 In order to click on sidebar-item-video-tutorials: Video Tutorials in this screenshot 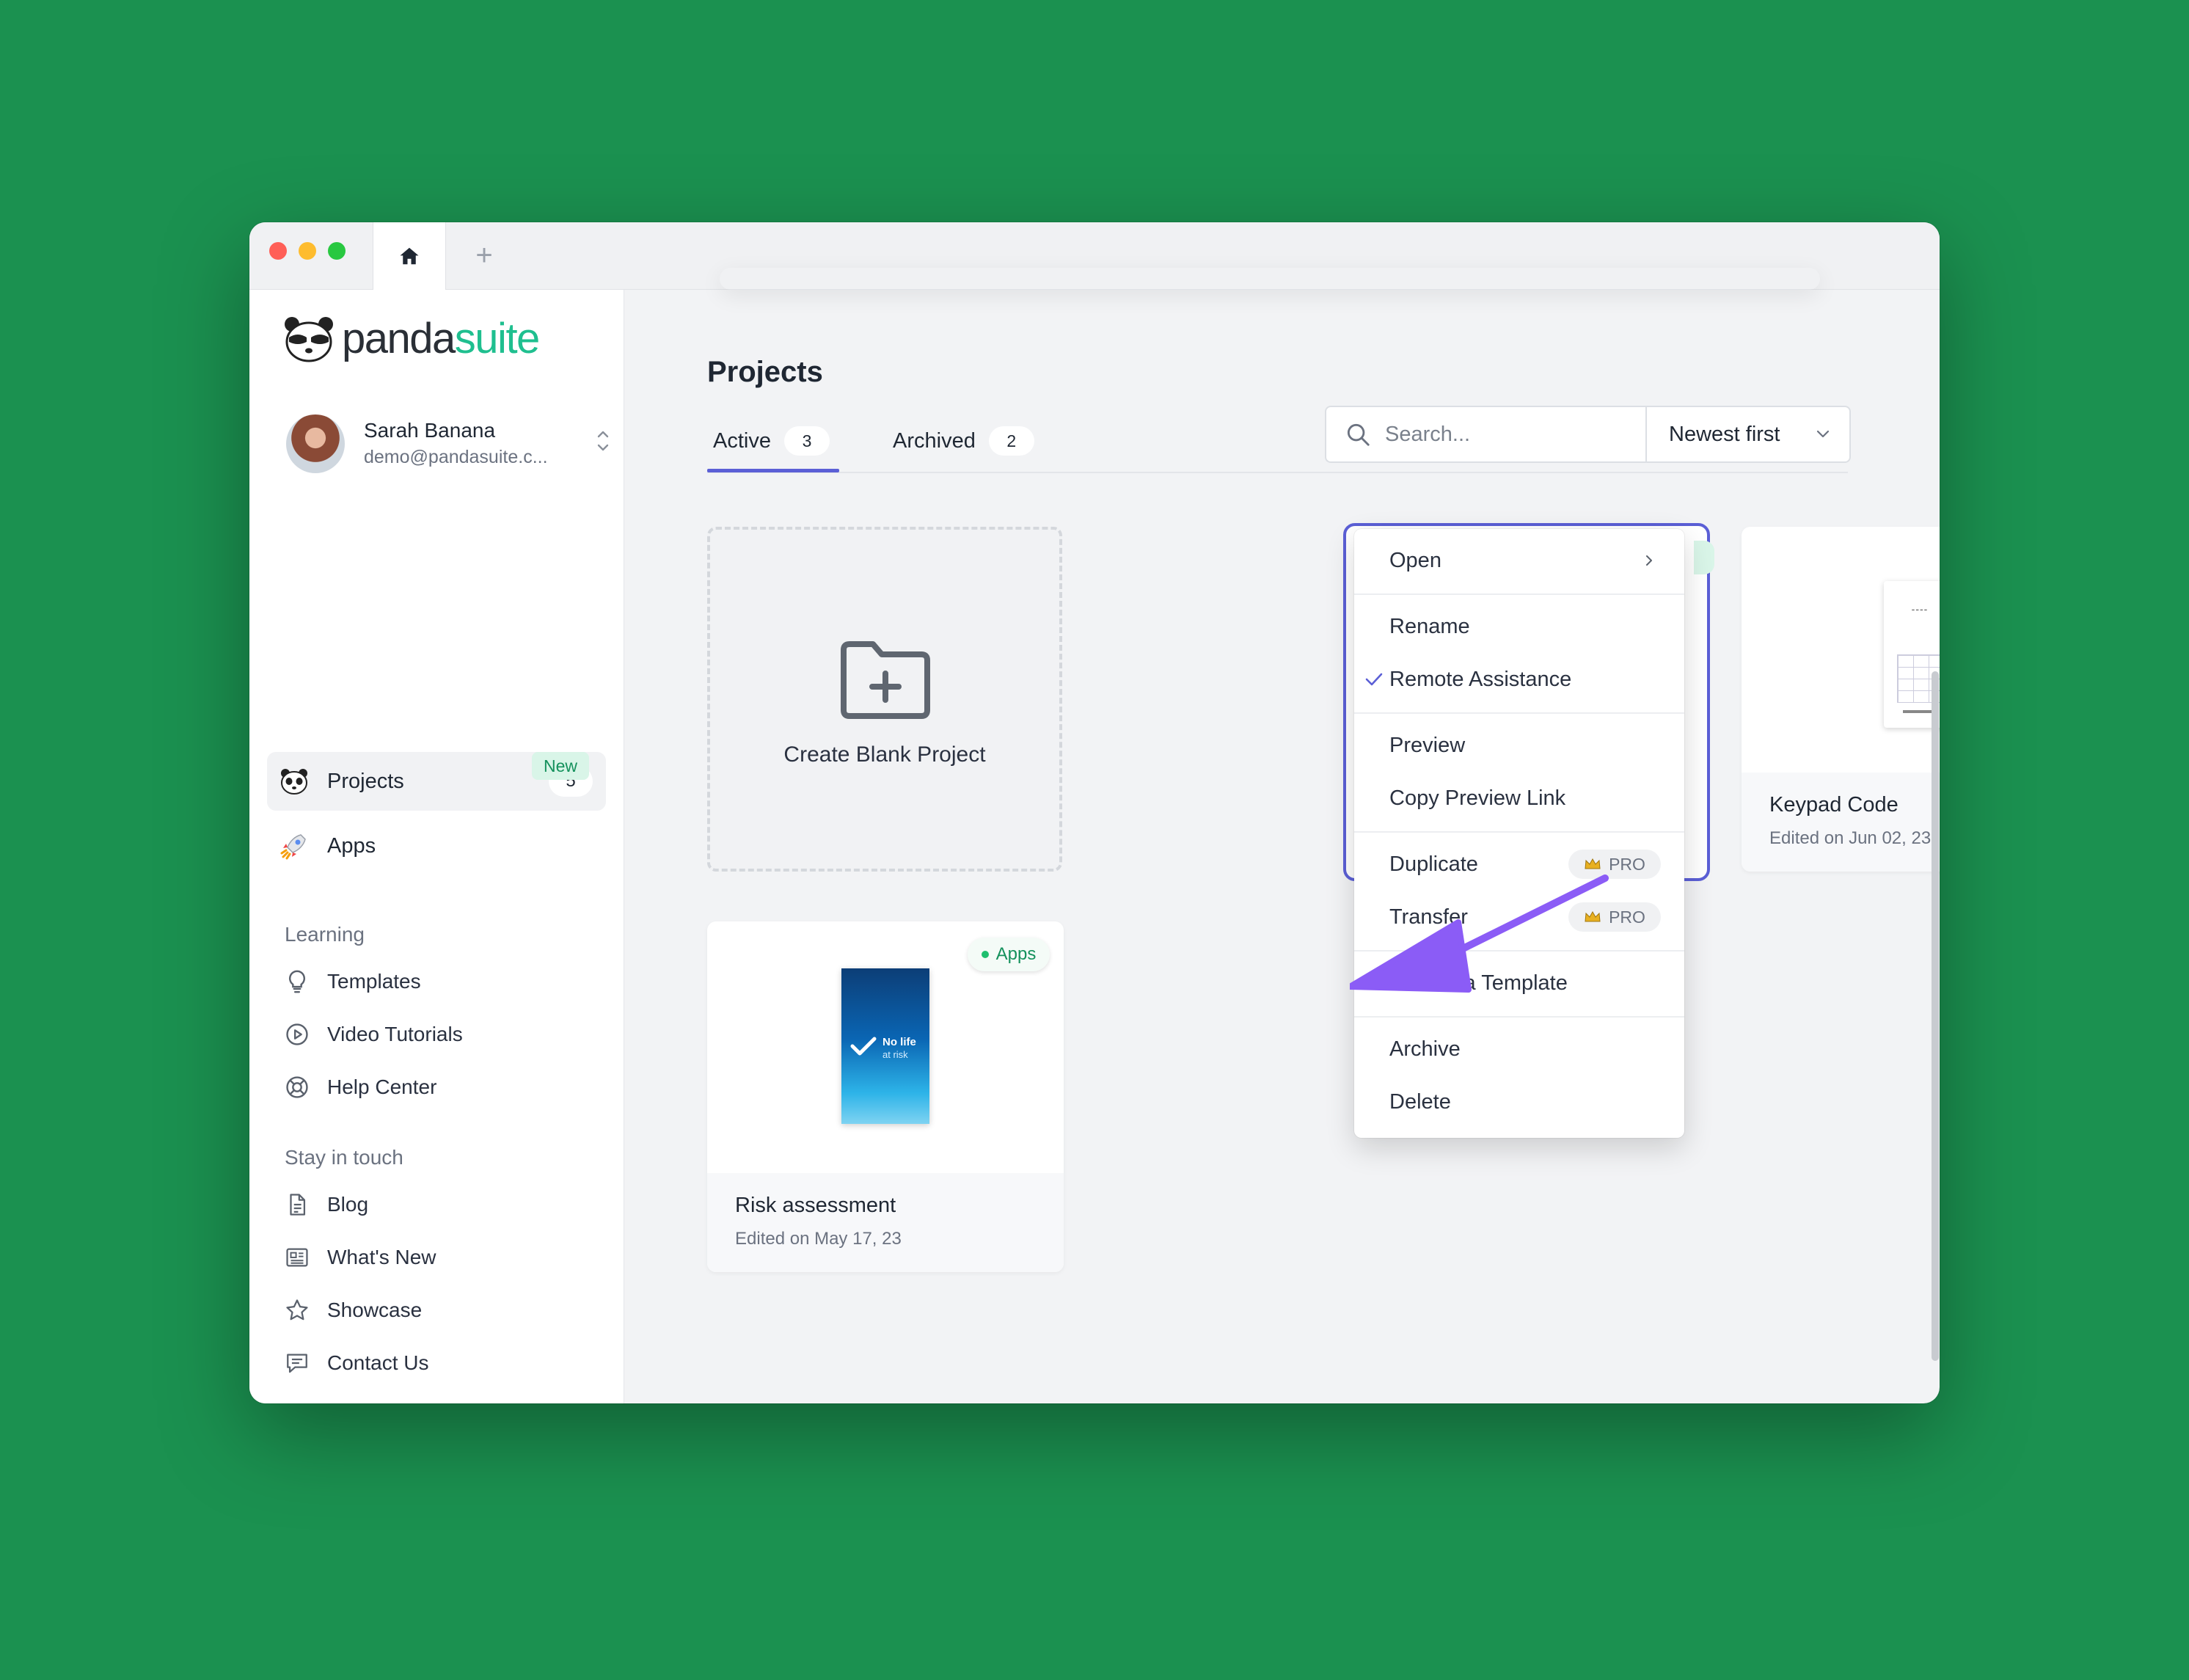, I will do `click(374, 1034)`.